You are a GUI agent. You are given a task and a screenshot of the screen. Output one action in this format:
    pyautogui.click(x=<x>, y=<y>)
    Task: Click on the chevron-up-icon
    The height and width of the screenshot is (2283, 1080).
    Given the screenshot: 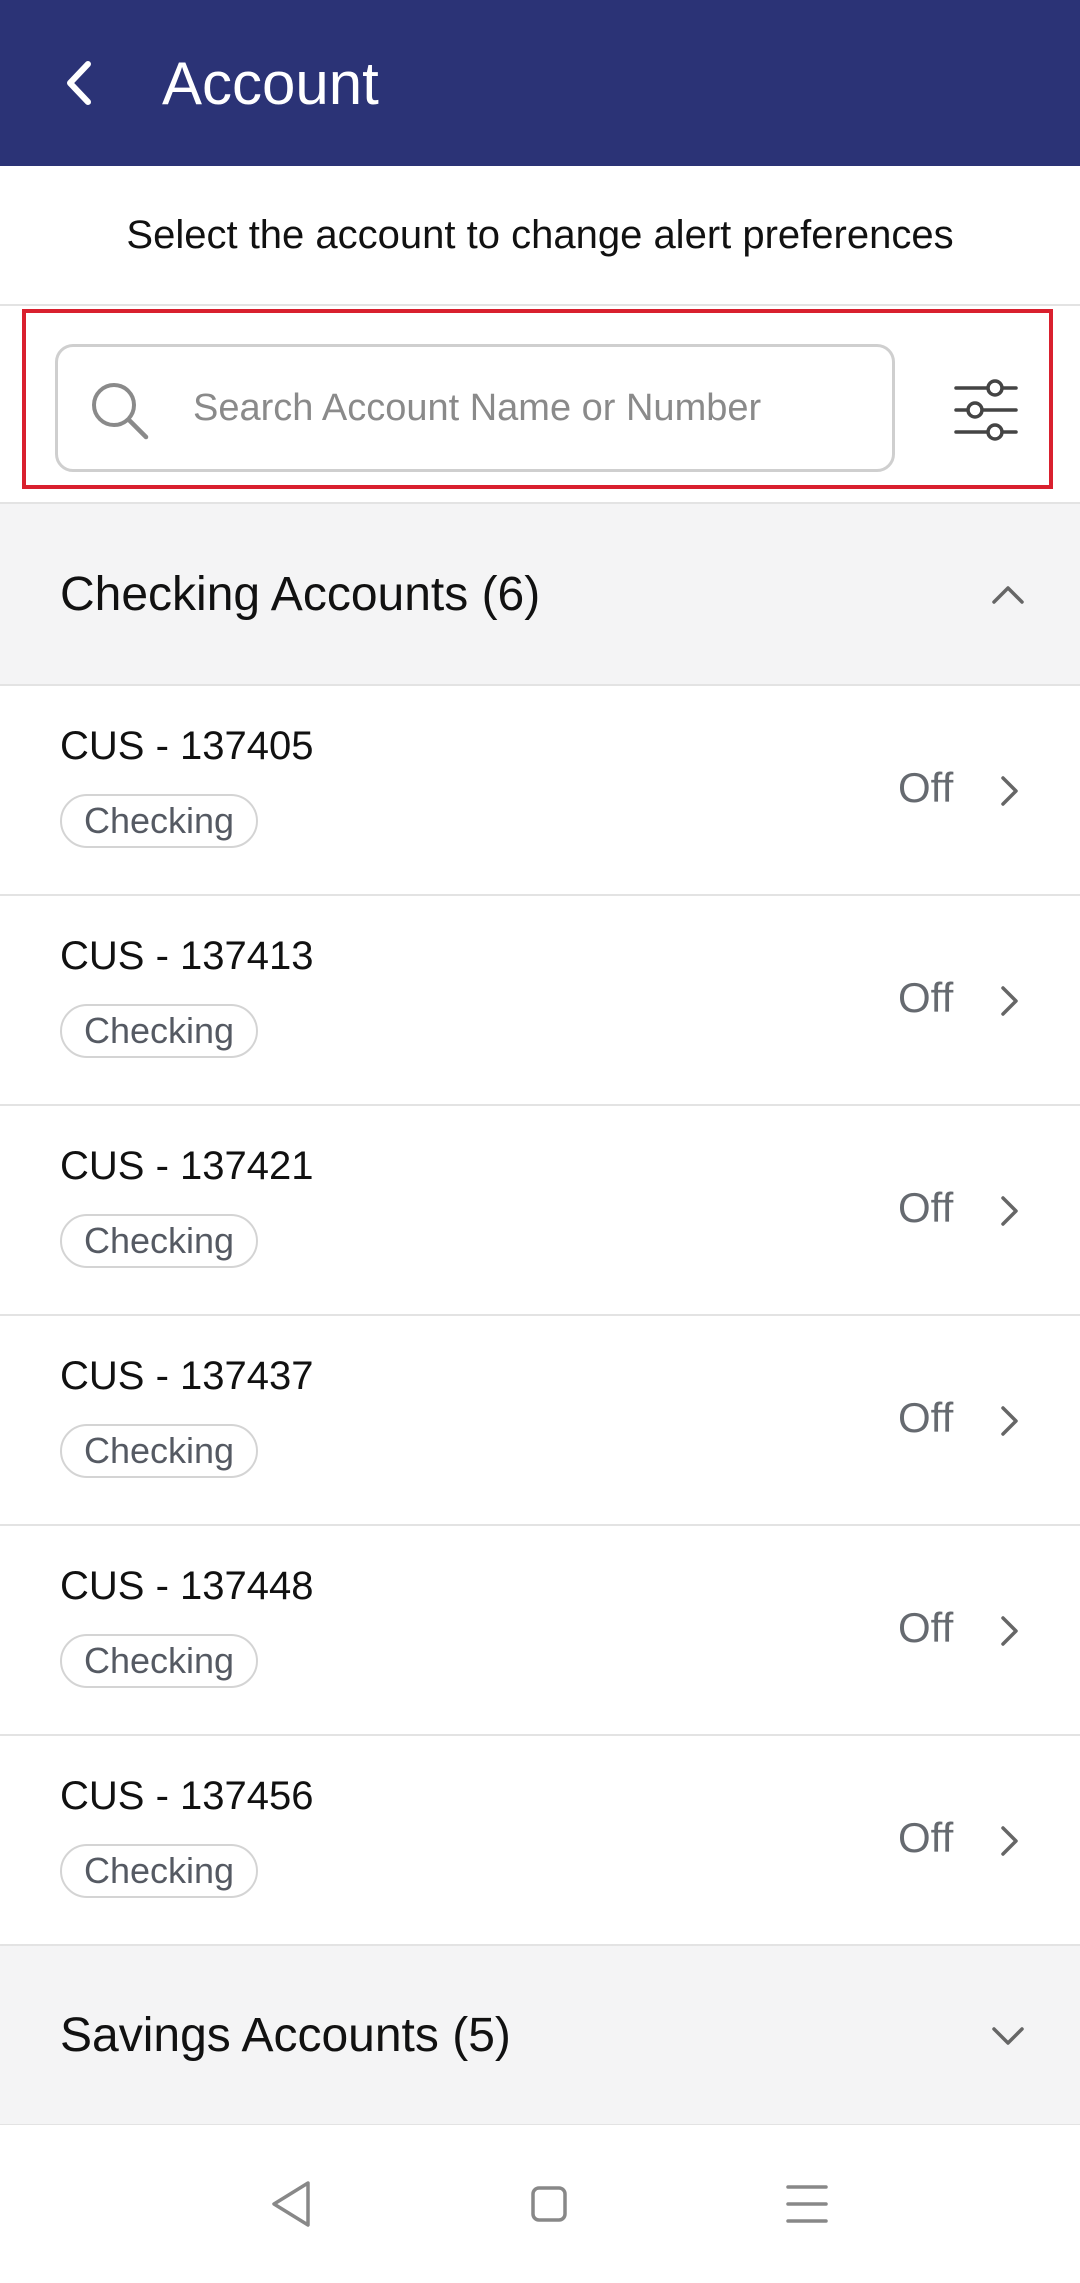 What is the action you would take?
    pyautogui.click(x=1008, y=595)
    